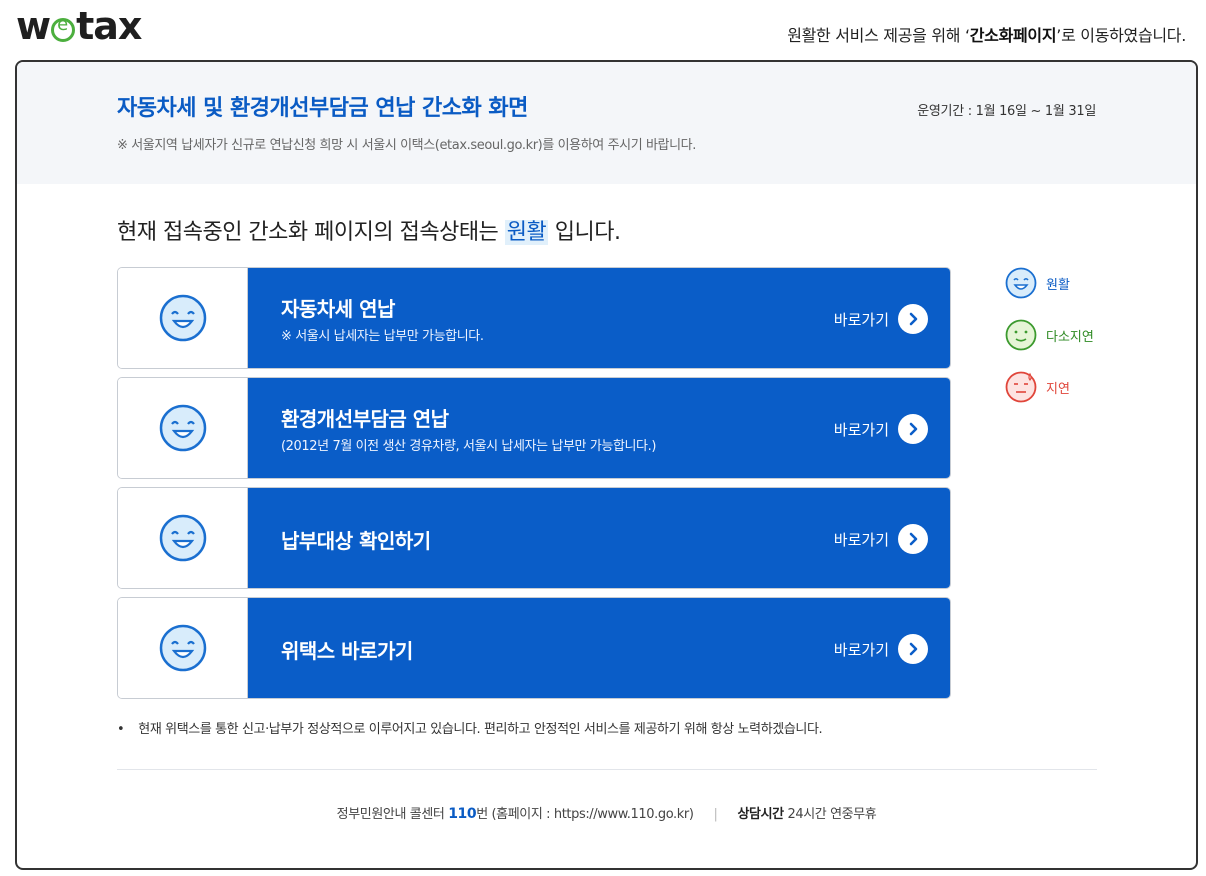  Describe the element at coordinates (322, 108) in the screenshot. I see `page-title: 자동차세 및 환경개선부담금 연납 간소화 화면` at that location.